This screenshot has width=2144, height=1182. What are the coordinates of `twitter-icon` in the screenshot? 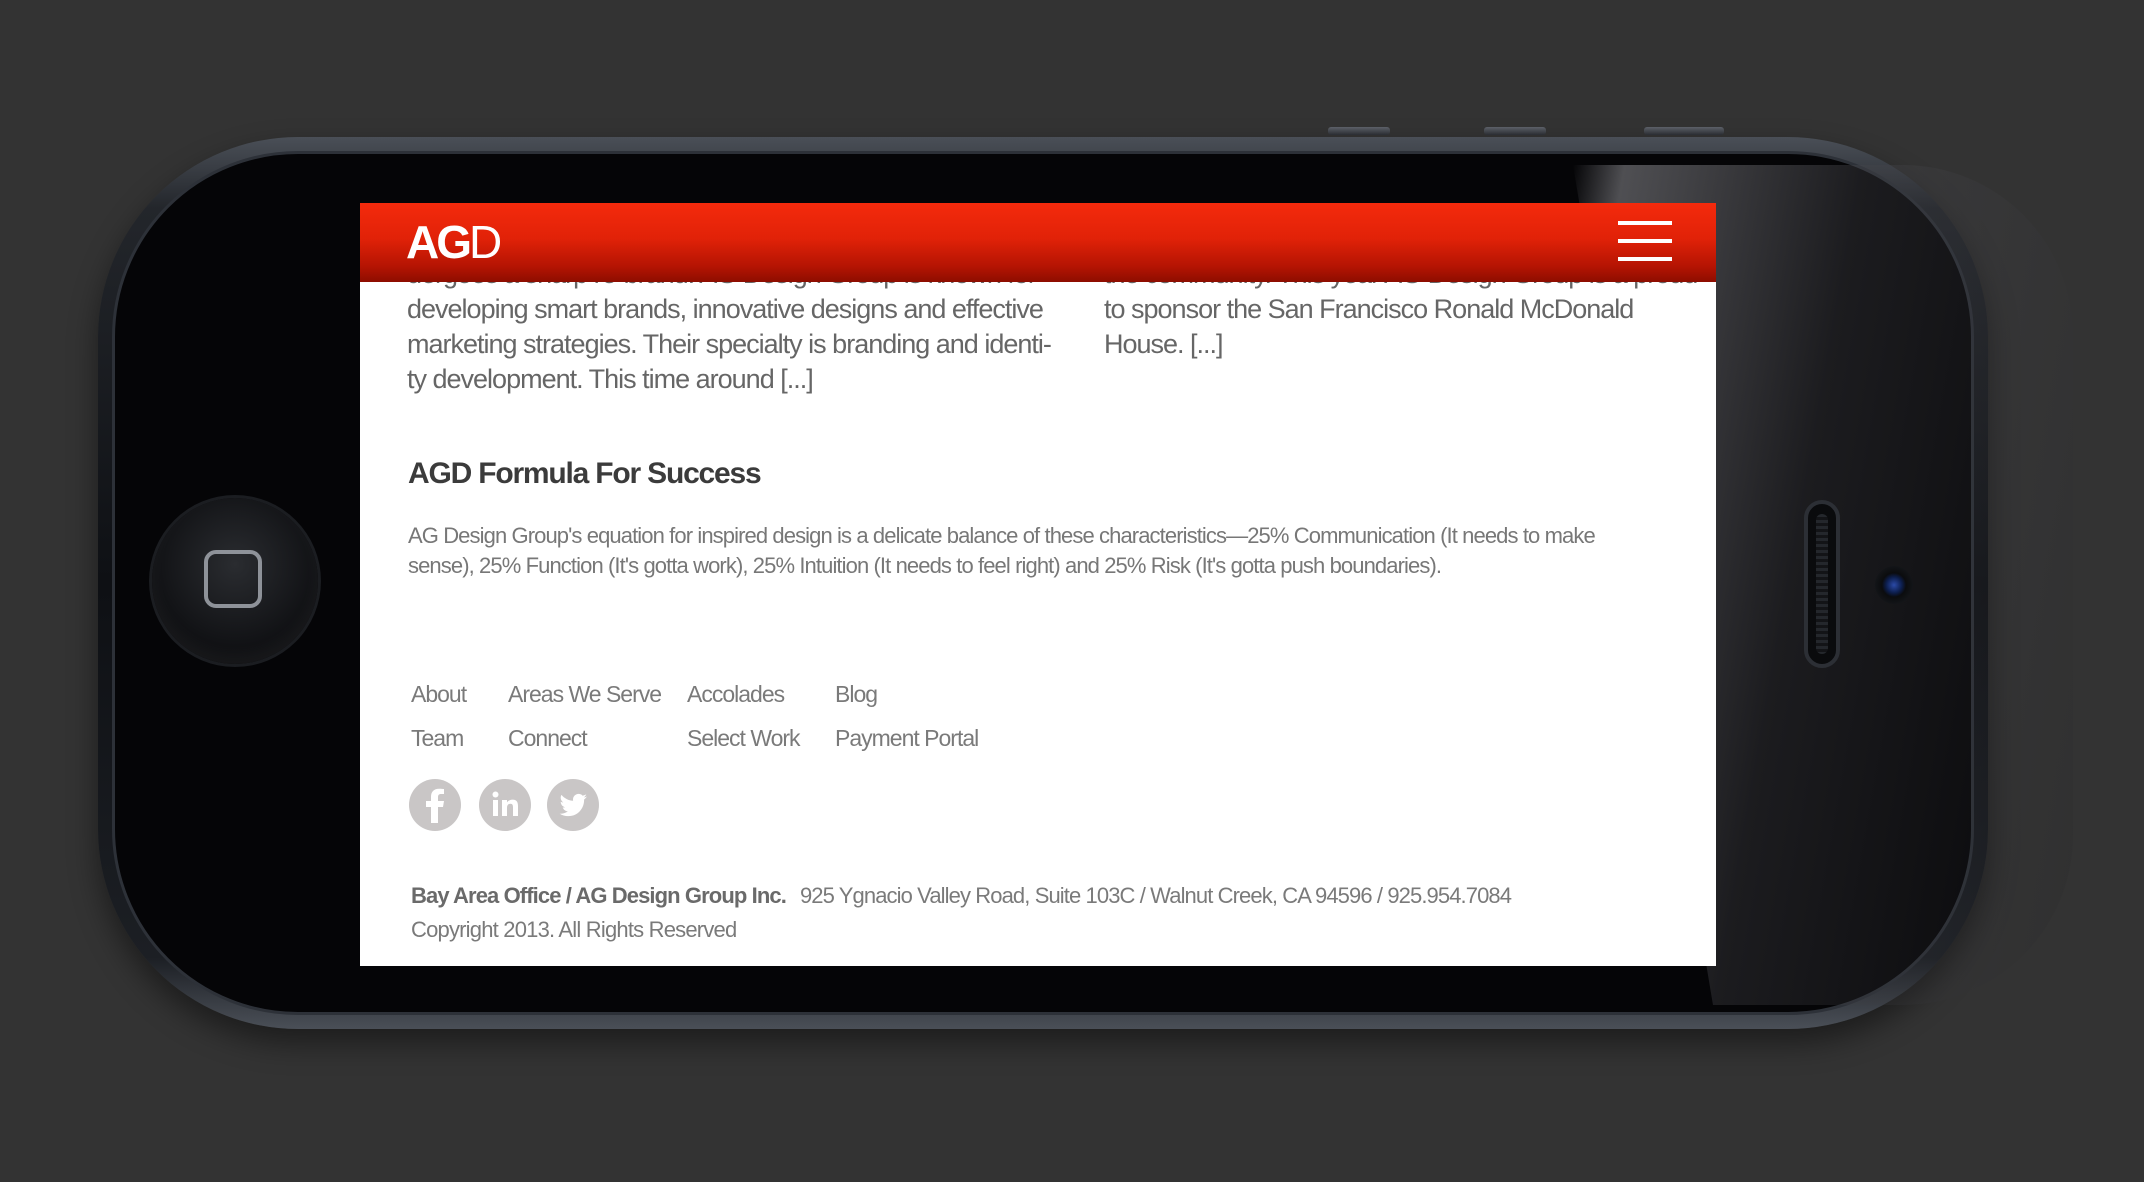 It's located at (573, 805).